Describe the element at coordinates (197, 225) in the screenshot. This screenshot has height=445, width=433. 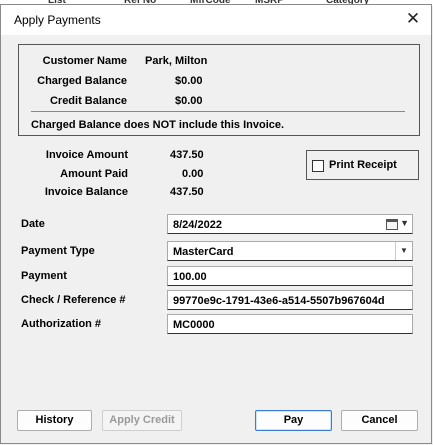
I see `date-value: 8/24/2022` at that location.